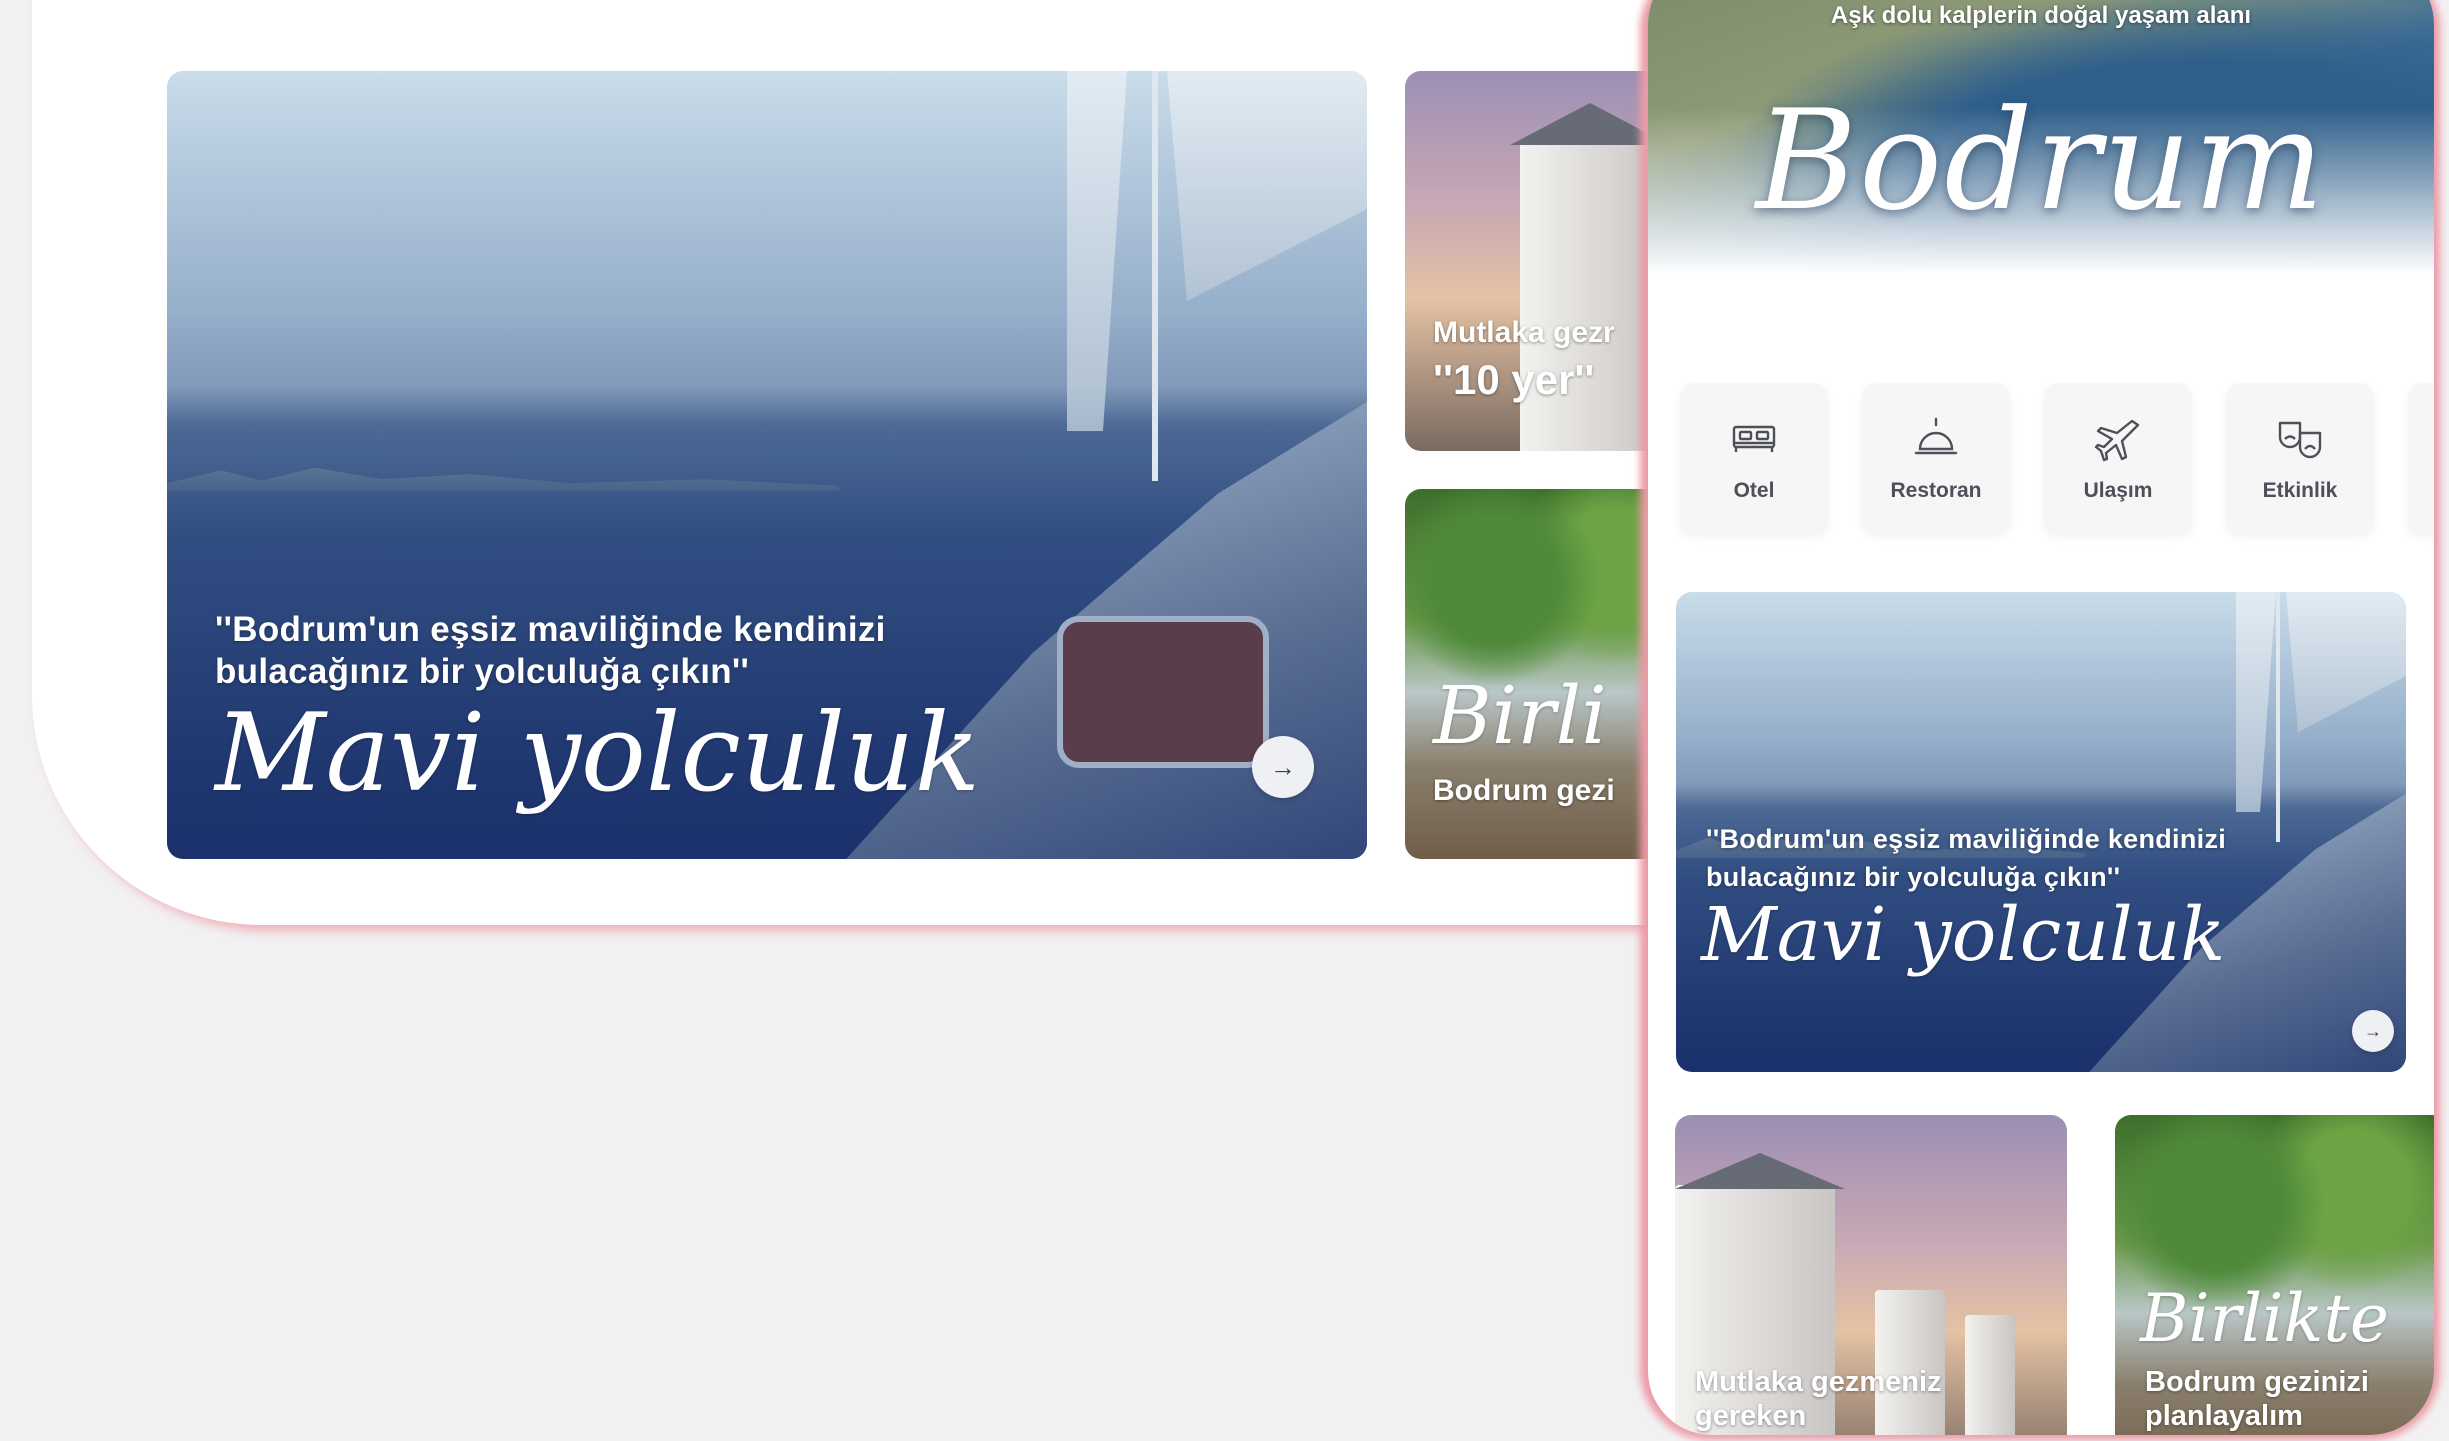 This screenshot has width=2449, height=1441. What do you see at coordinates (2118, 490) in the screenshot?
I see `category-label: Ulaşım` at bounding box center [2118, 490].